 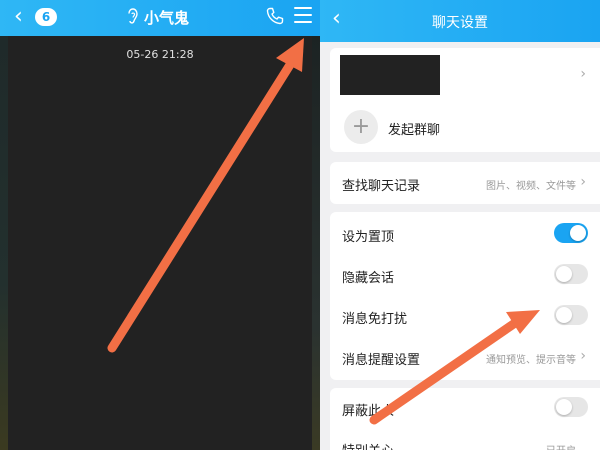 I want to click on special-care-value: 已开启, so click(x=561, y=446).